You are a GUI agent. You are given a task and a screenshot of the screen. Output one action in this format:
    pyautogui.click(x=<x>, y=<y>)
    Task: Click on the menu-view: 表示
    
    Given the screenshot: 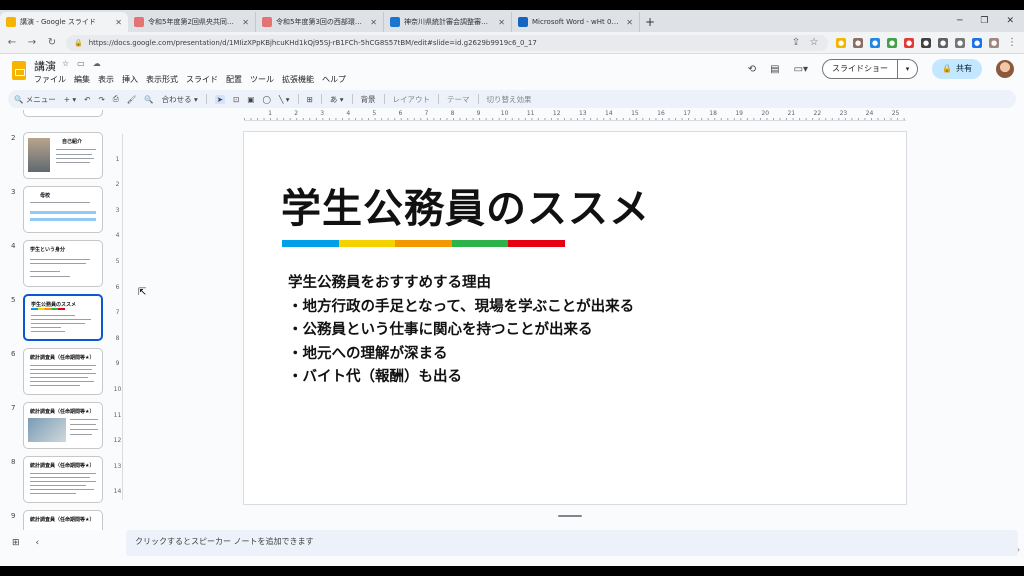 What is the action you would take?
    pyautogui.click(x=106, y=79)
    